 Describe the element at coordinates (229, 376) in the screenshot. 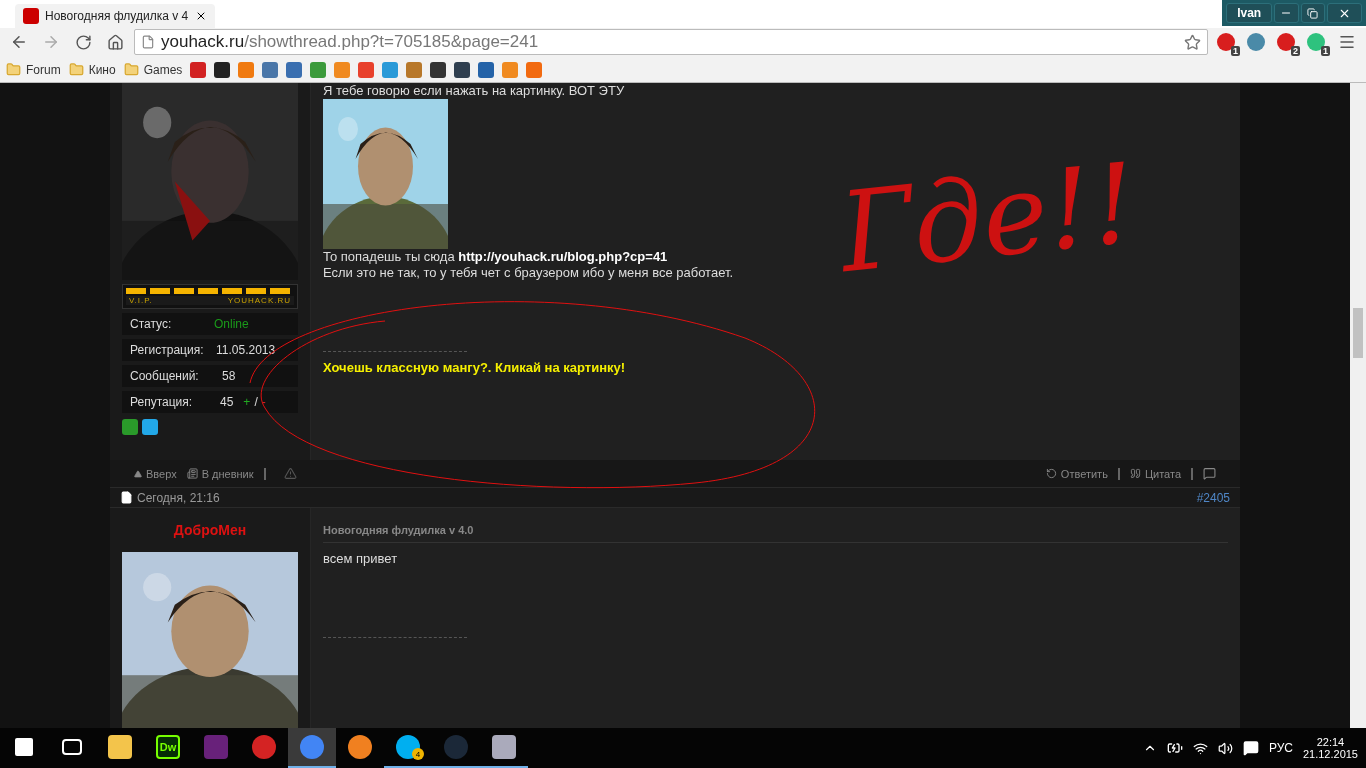

I see `stat-value: 58` at that location.